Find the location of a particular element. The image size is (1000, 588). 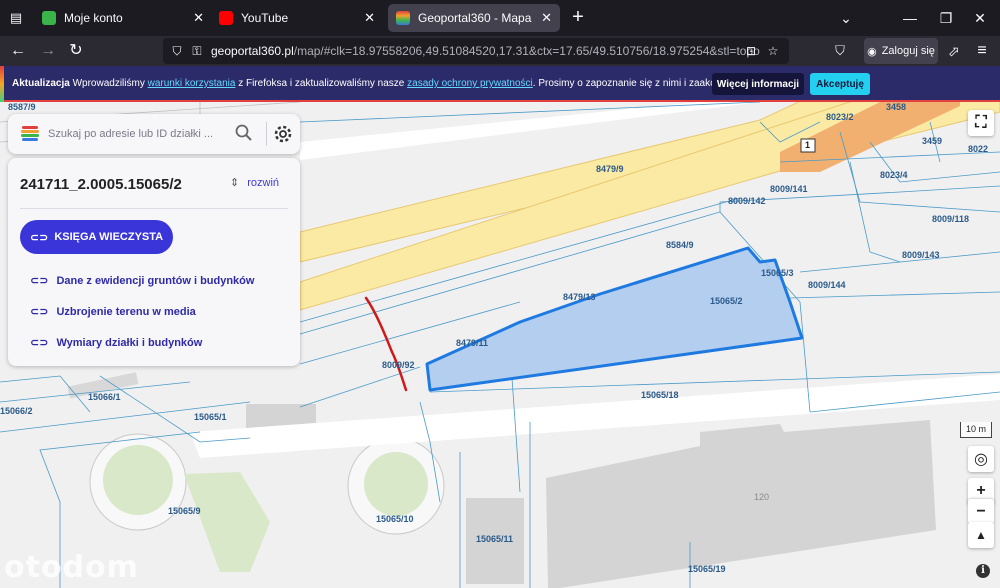

building-shape is located at coordinates (741, 504).